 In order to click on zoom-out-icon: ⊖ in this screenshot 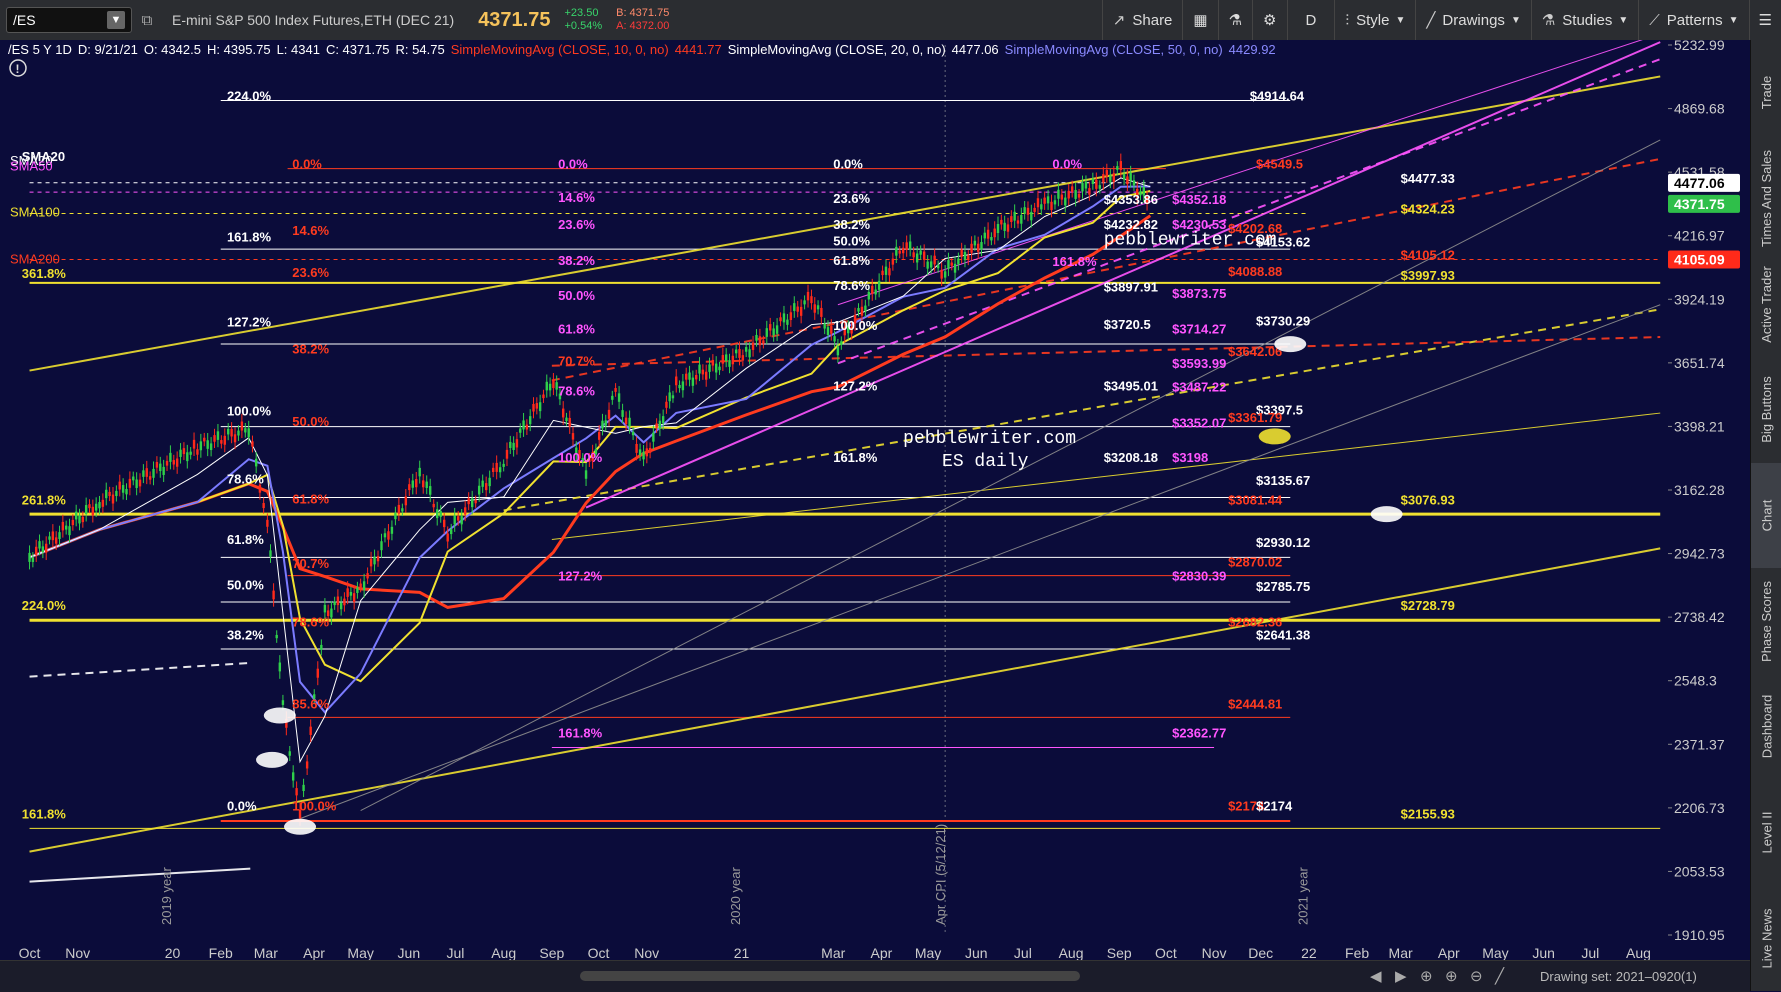, I will do `click(1476, 976)`.